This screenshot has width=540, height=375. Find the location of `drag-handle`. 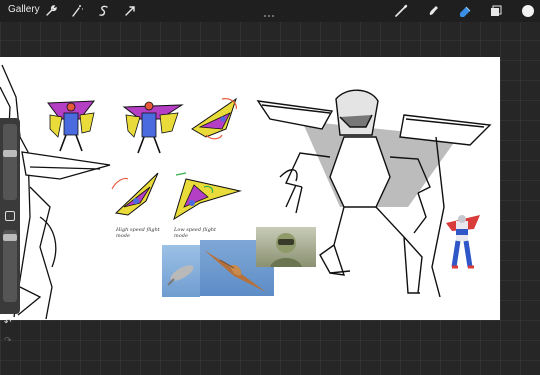

drag-handle is located at coordinates (270, 10).